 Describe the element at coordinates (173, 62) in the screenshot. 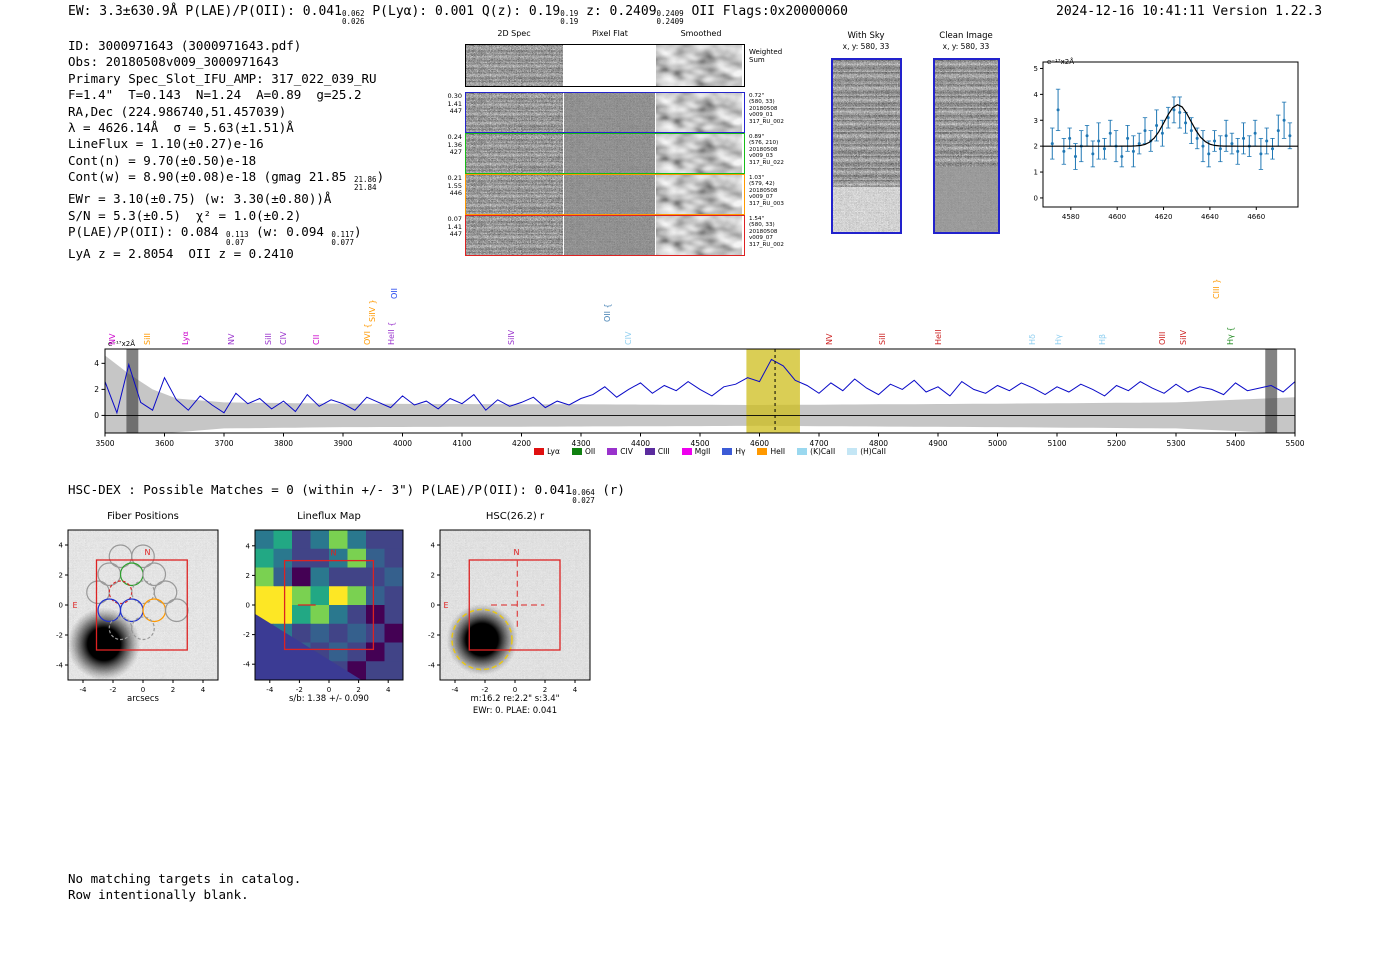

I see `info-line: Obs: 20180508v009_3000971643` at that location.